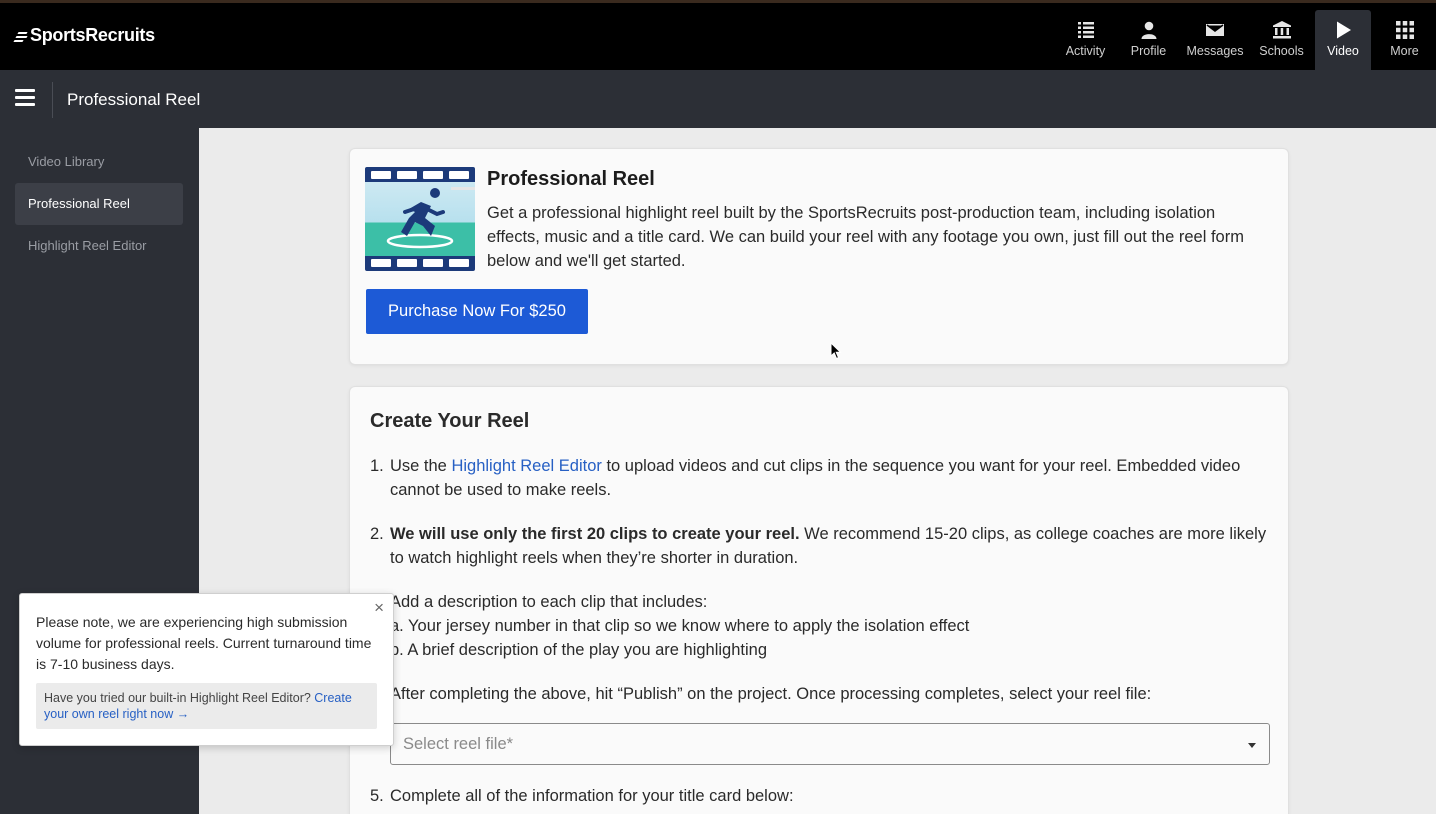  What do you see at coordinates (99, 162) in the screenshot?
I see `sidebar-item-video-library: Video Library` at bounding box center [99, 162].